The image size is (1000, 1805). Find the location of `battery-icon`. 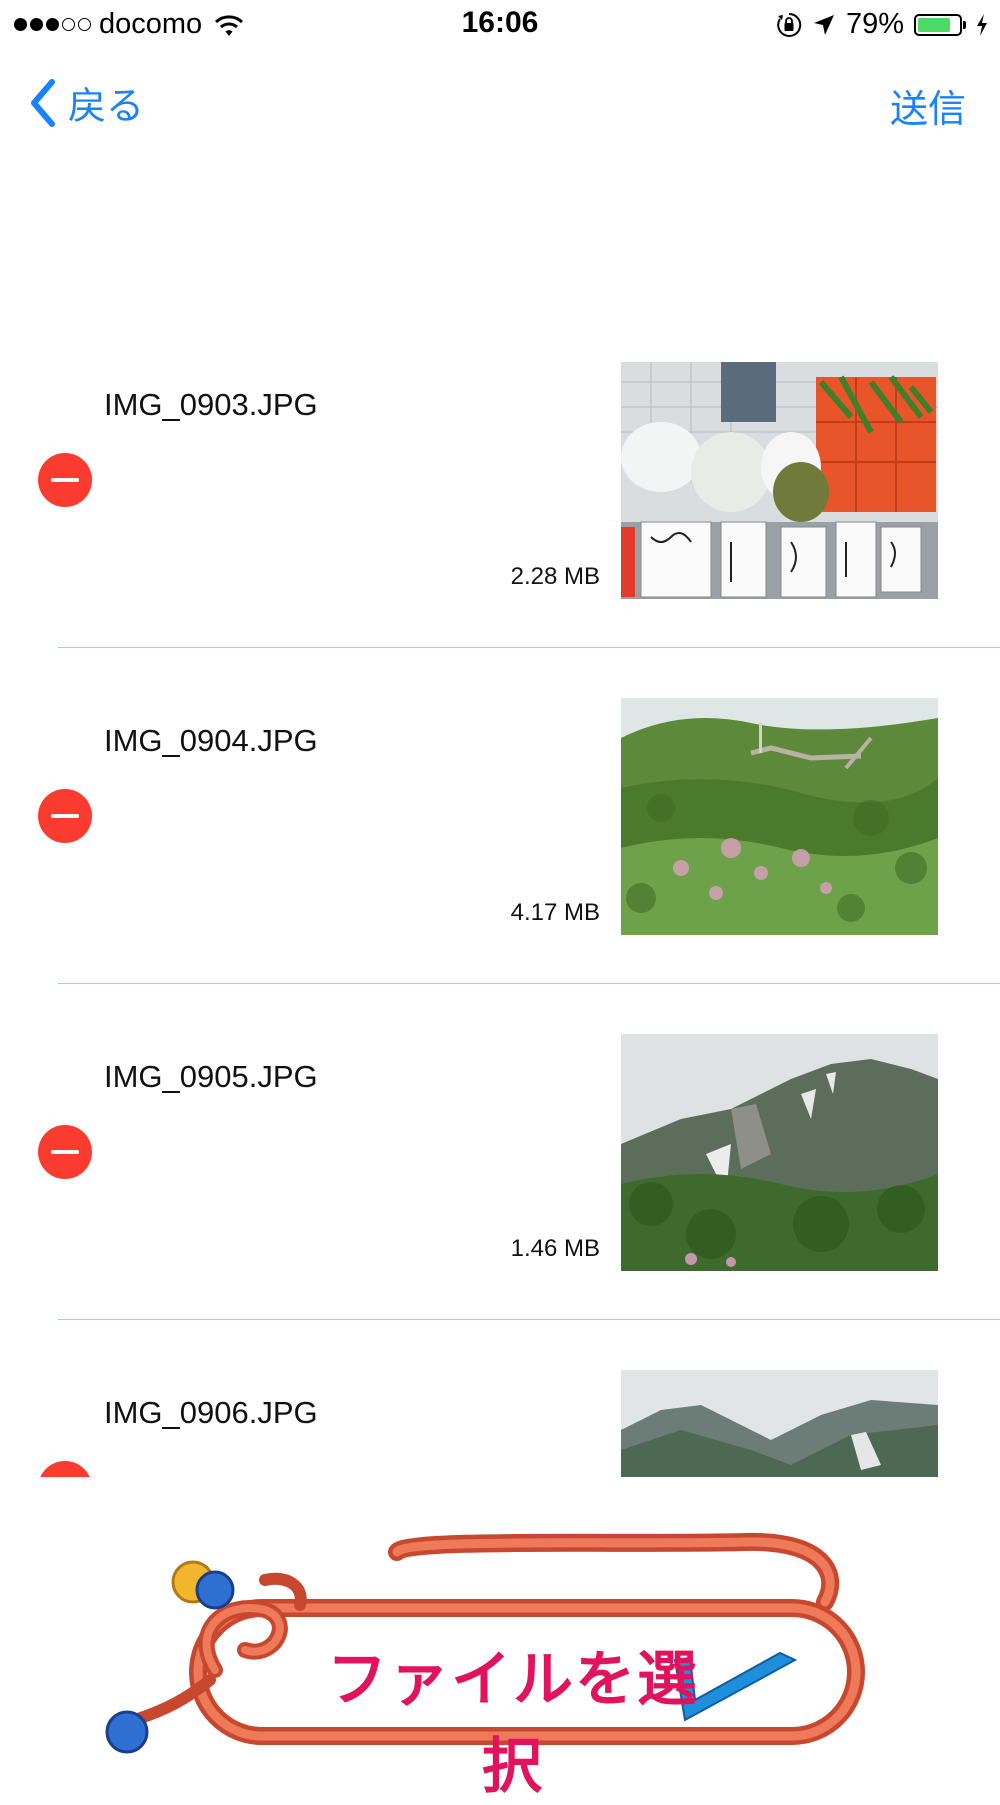

battery-icon is located at coordinates (940, 24).